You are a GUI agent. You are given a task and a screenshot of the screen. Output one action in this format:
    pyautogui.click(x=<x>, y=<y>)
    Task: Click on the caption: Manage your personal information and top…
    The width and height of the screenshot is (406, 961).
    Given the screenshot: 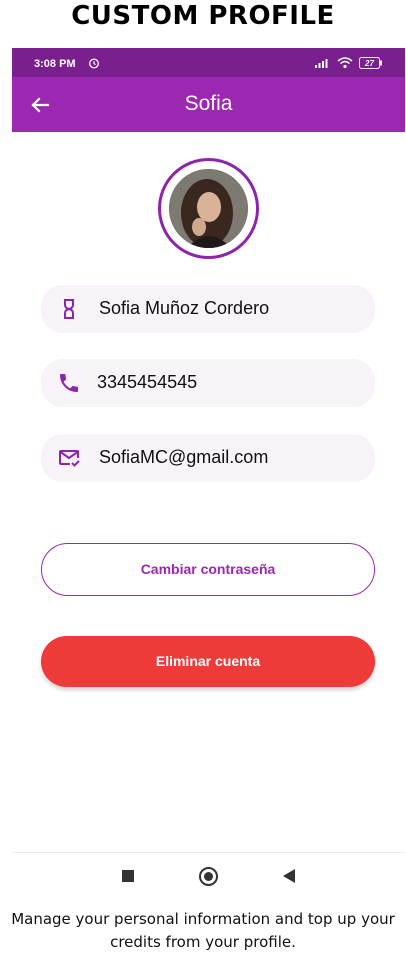 What is the action you would take?
    pyautogui.click(x=203, y=930)
    